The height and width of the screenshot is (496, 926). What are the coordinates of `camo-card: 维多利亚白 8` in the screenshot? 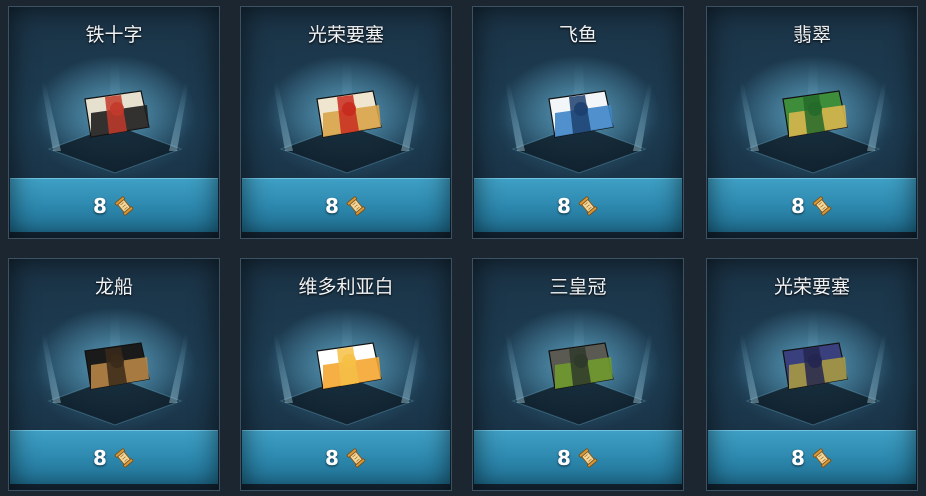 It's located at (346, 374).